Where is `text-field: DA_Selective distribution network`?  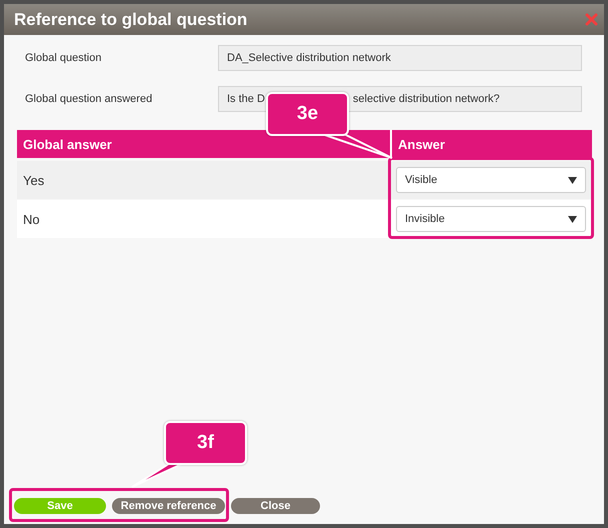
text-field: DA_Selective distribution network is located at coordinates (400, 58).